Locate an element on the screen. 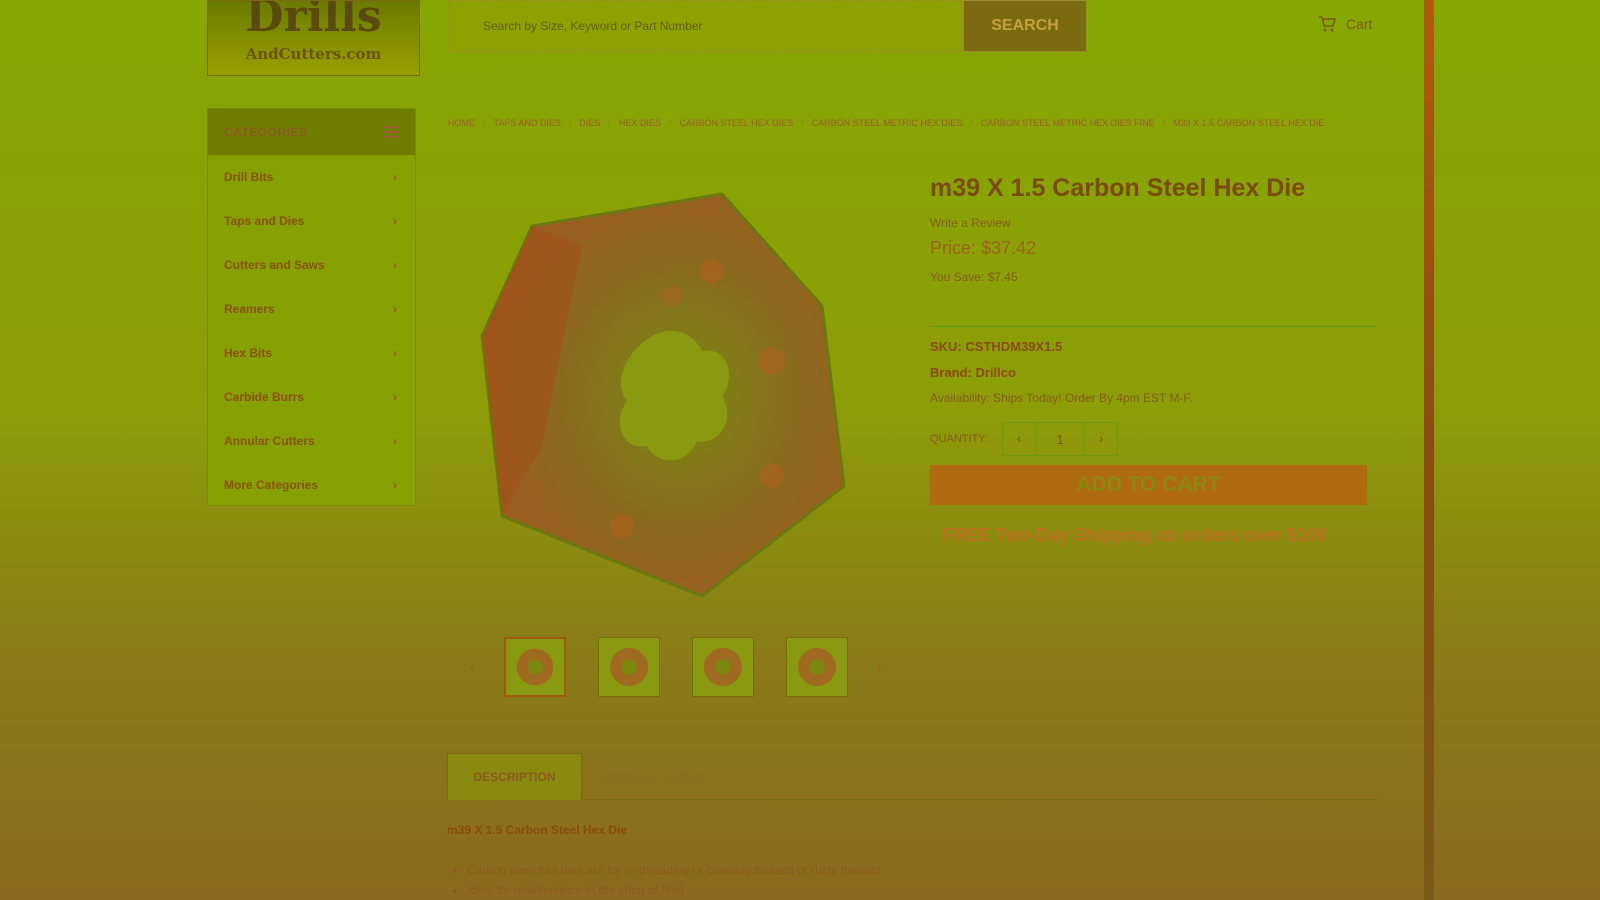 This screenshot has width=1600, height=900. cart-label: Cart is located at coordinates (1359, 24).